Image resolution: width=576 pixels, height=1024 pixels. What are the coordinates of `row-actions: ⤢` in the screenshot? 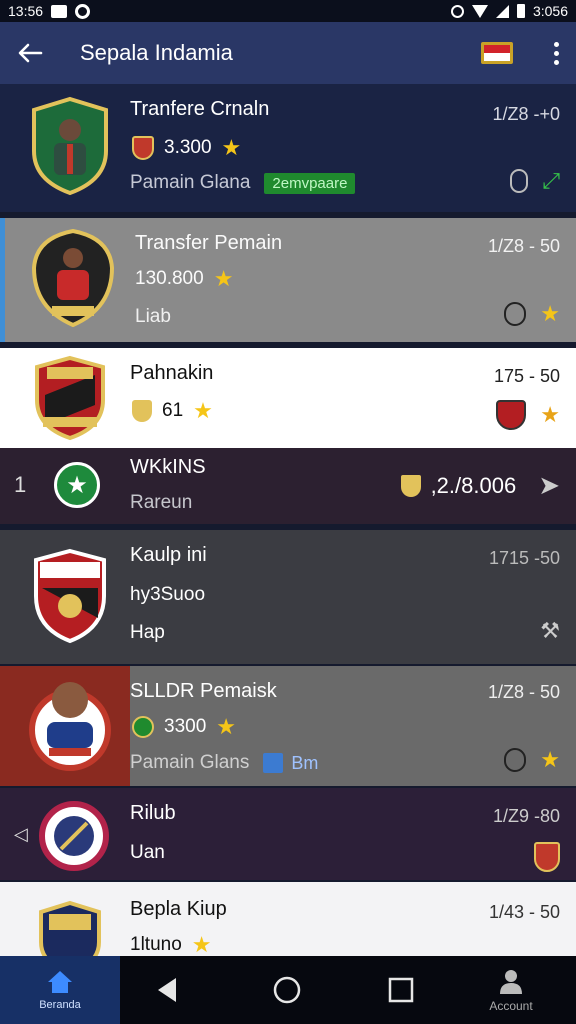 It's located at (535, 181).